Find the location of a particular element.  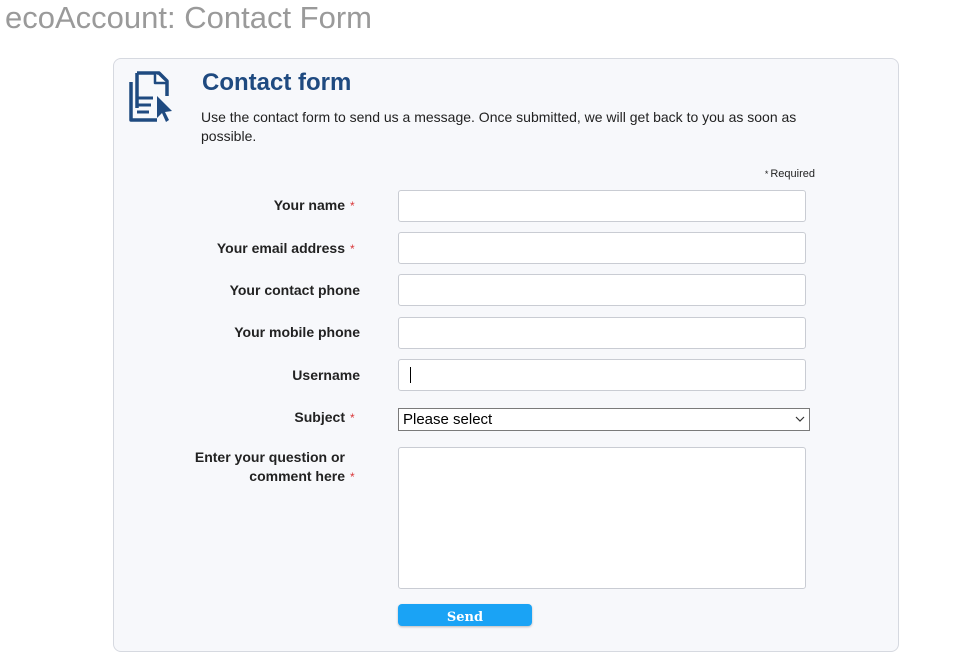

subject-selected-value: Please select is located at coordinates (448, 419).